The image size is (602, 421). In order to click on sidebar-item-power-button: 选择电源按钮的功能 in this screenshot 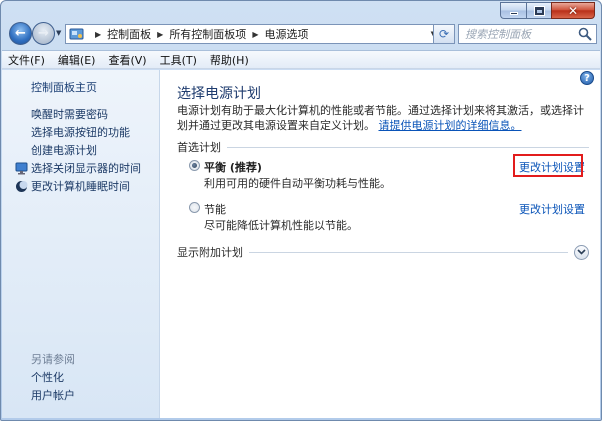, I will do `click(80, 132)`.